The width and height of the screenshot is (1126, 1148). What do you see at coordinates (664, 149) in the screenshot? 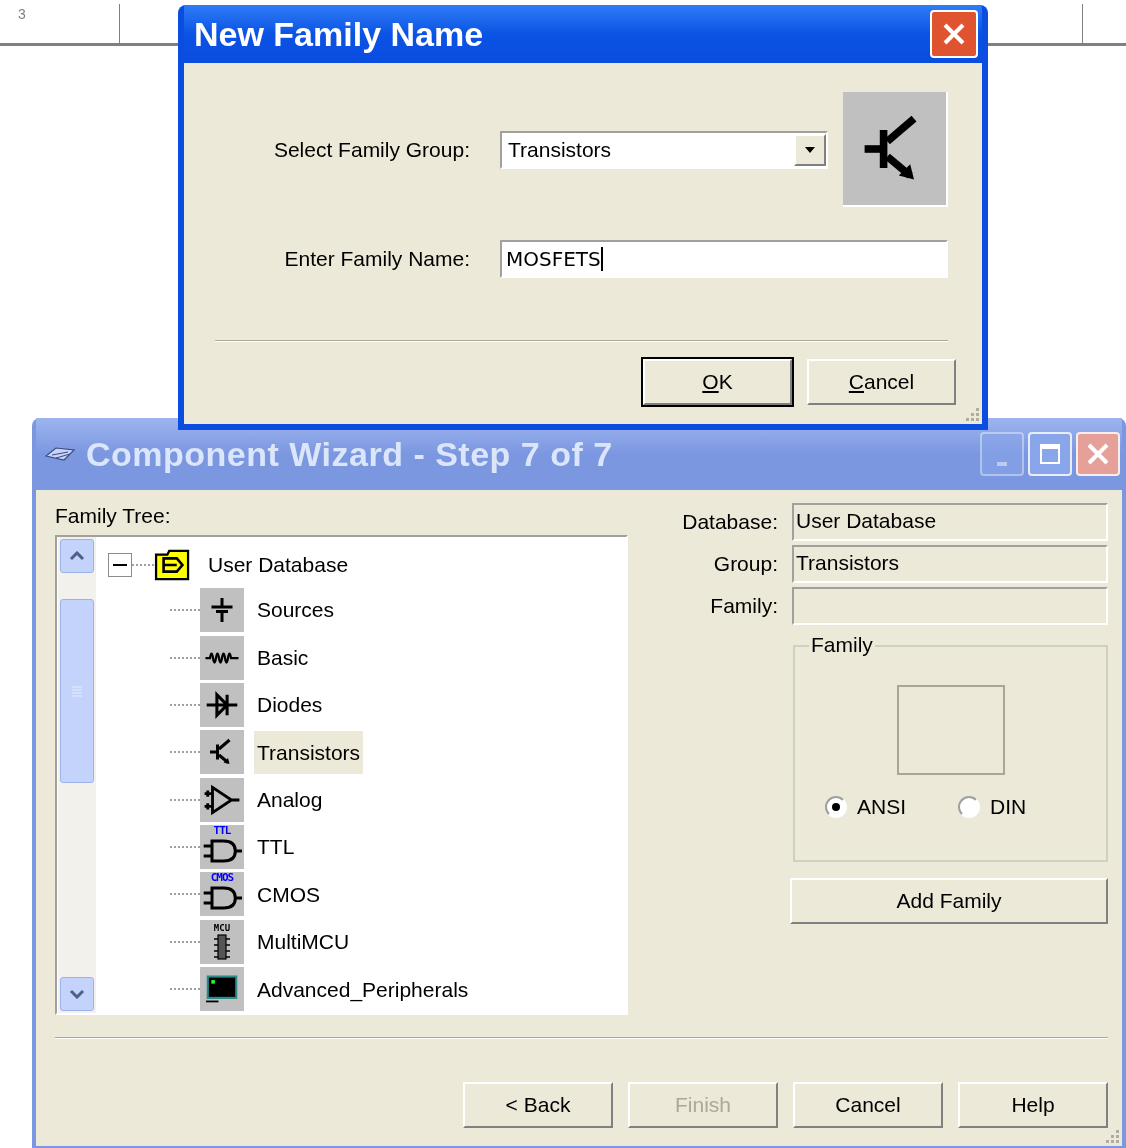
I see `family-group-dropdown: Transistors` at bounding box center [664, 149].